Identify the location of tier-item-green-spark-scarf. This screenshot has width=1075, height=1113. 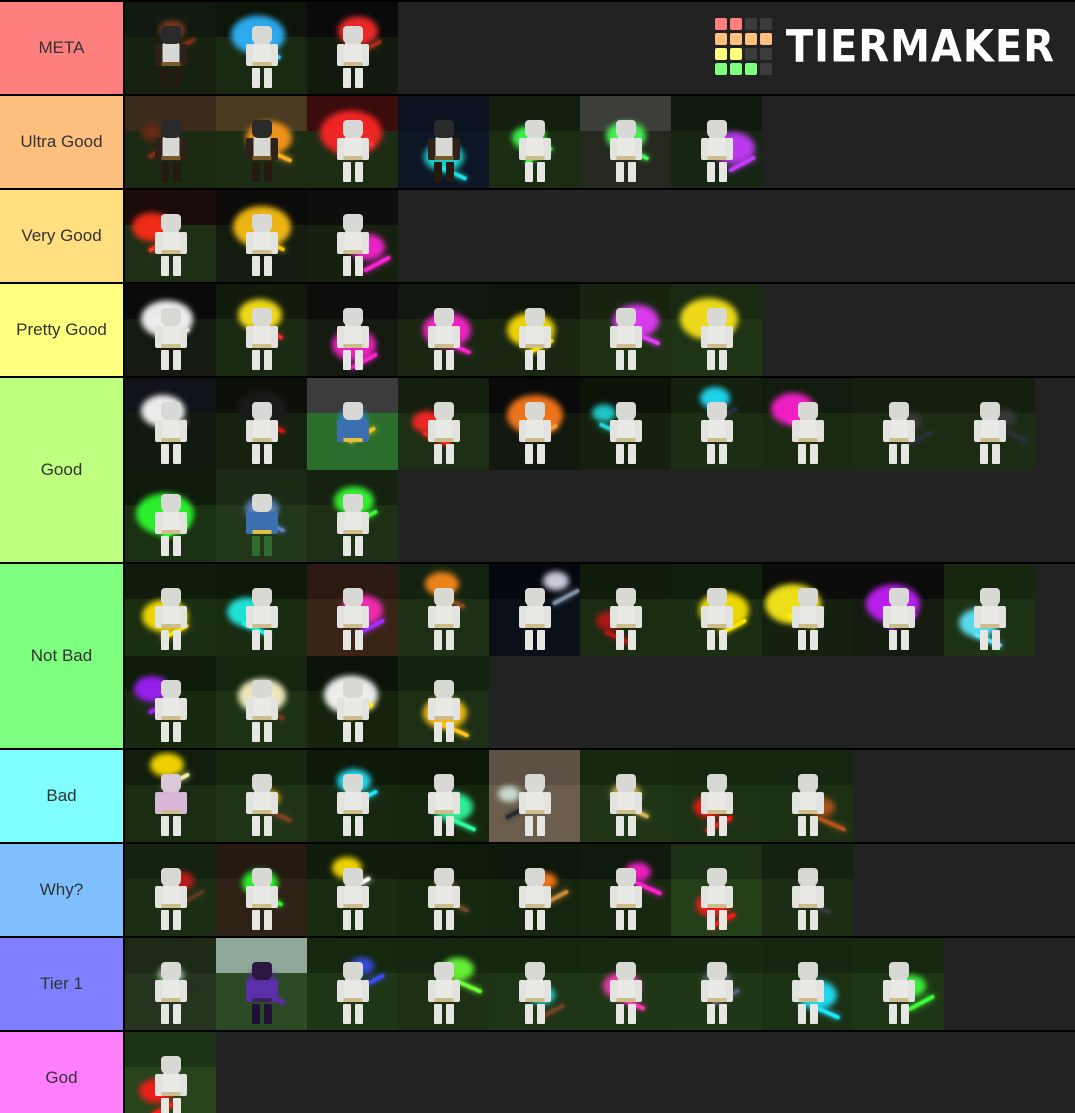
(352, 516).